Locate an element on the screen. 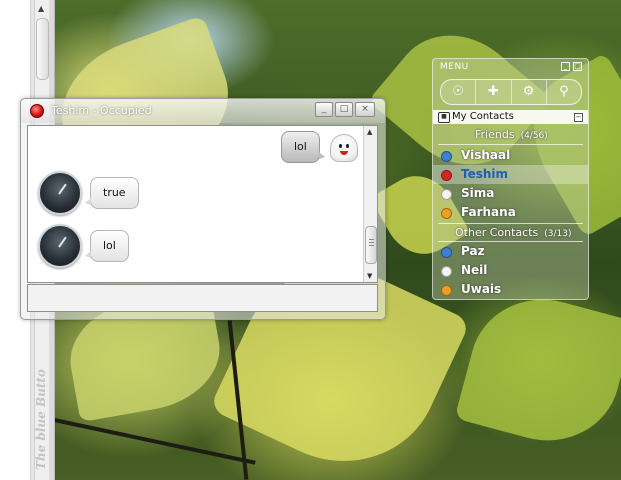  contact-group-other: Other Contacts (3/13) is located at coordinates (510, 233).